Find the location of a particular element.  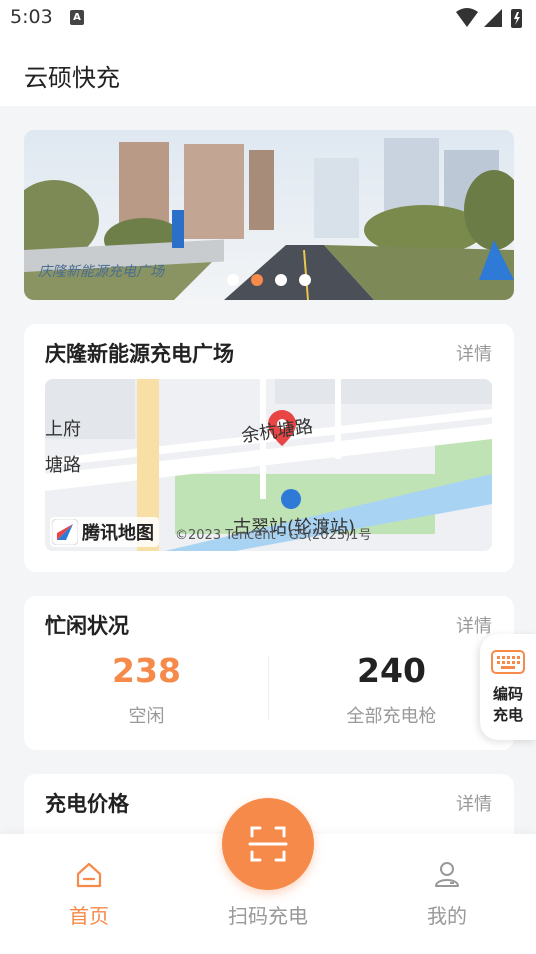

total-stat: 240 全部充电枪 is located at coordinates (391, 689).